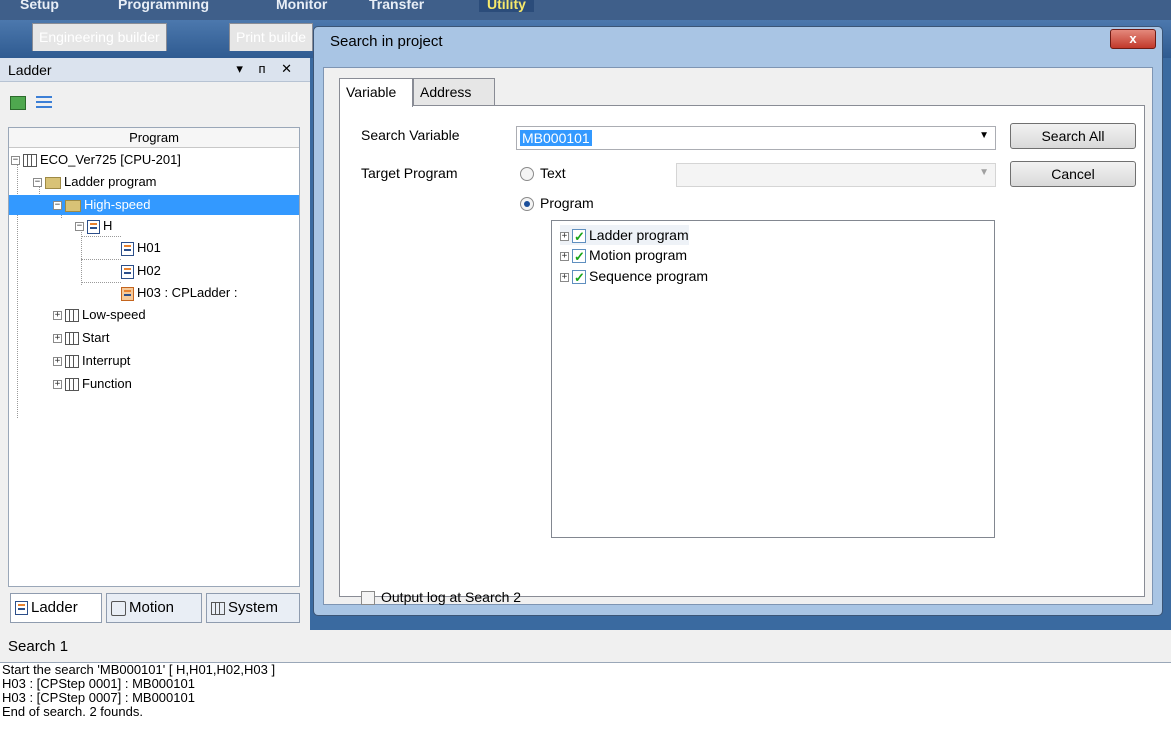 This screenshot has height=738, width=1171. I want to click on new-program-icon, so click(18, 102).